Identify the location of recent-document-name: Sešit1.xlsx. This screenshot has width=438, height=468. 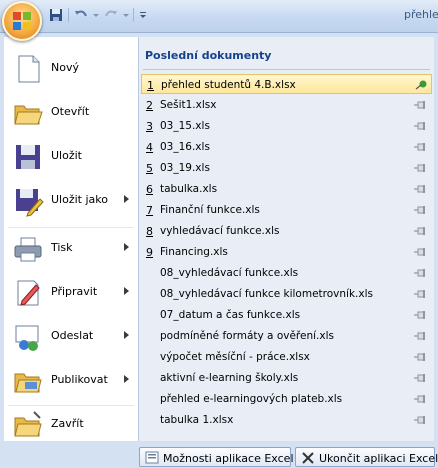
(188, 105).